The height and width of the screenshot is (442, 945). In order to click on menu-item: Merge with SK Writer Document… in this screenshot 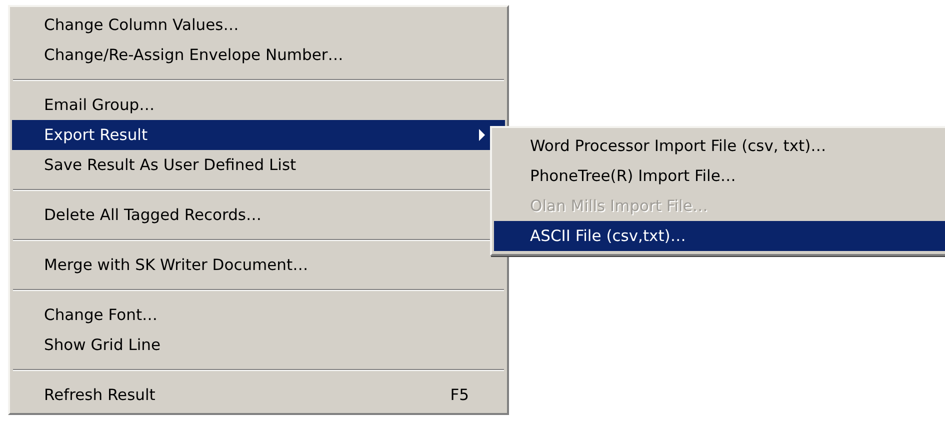, I will do `click(258, 265)`.